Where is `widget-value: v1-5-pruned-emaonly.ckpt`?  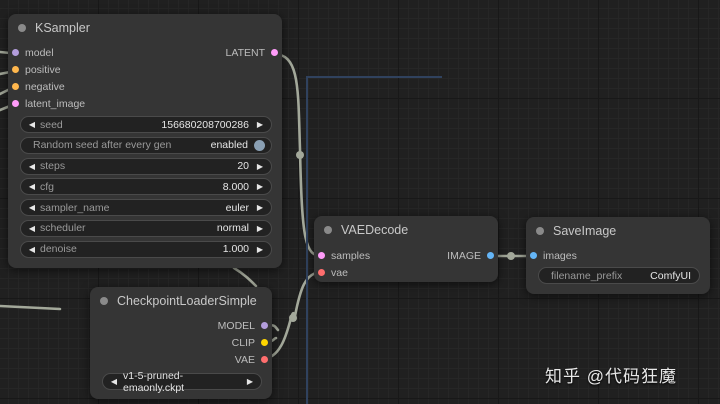
widget-value: v1-5-pruned-emaonly.ckpt is located at coordinates (182, 382).